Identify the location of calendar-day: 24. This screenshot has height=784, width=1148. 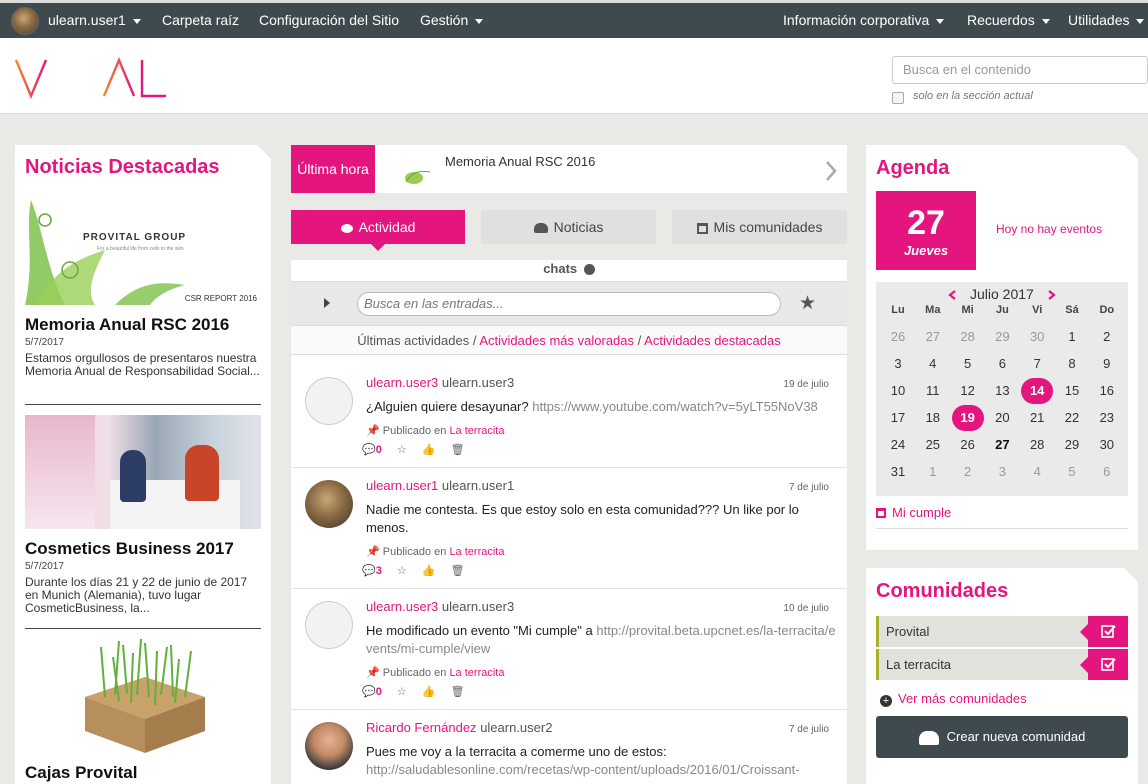
(898, 445).